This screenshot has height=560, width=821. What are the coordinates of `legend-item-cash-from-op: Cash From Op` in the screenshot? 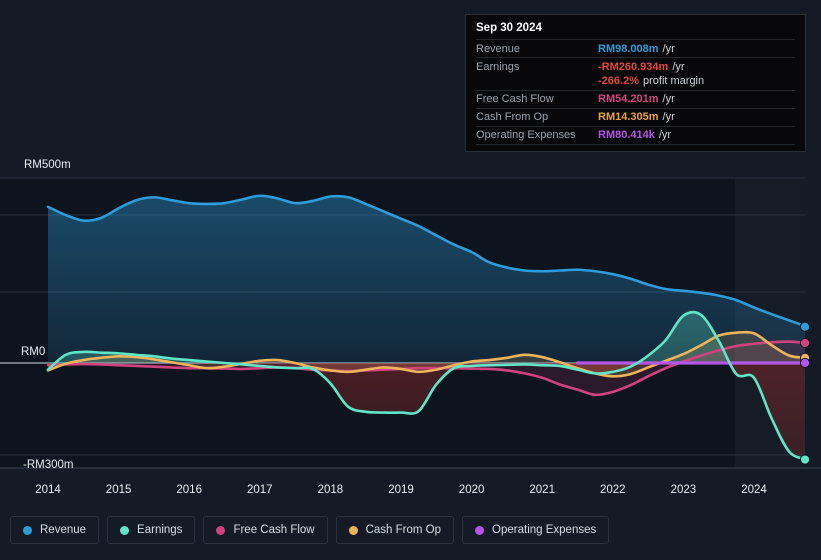 It's located at (395, 530).